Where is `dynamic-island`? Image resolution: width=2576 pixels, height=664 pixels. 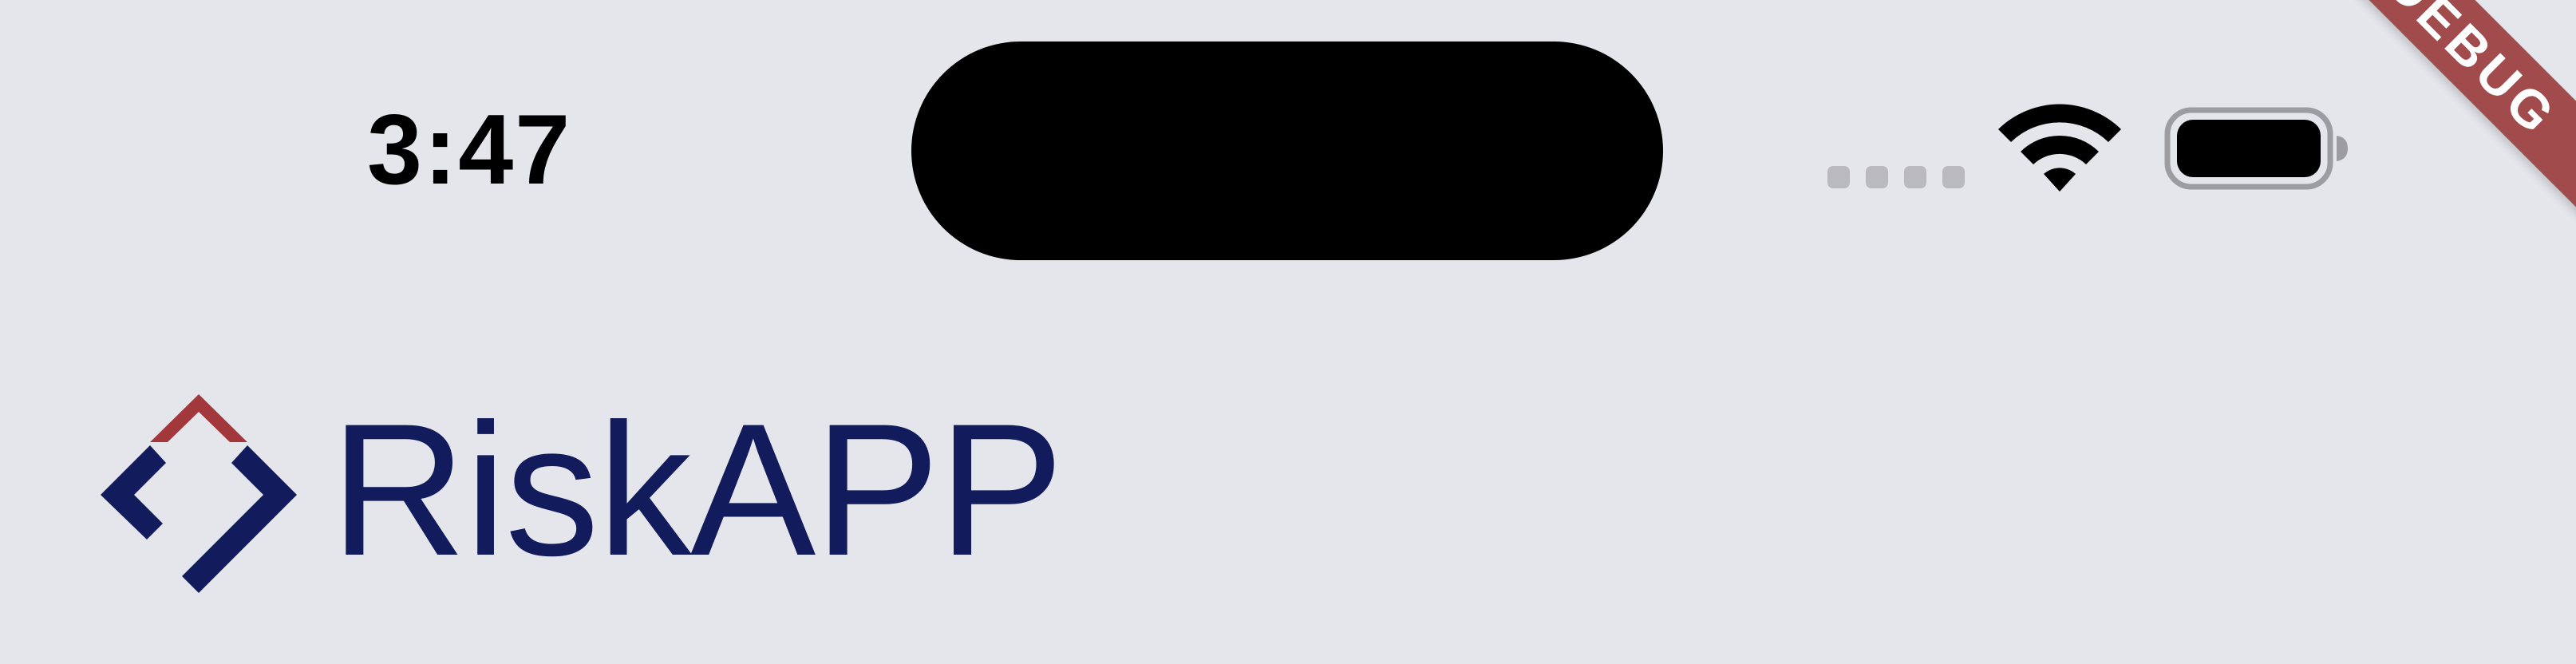 dynamic-island is located at coordinates (1287, 151).